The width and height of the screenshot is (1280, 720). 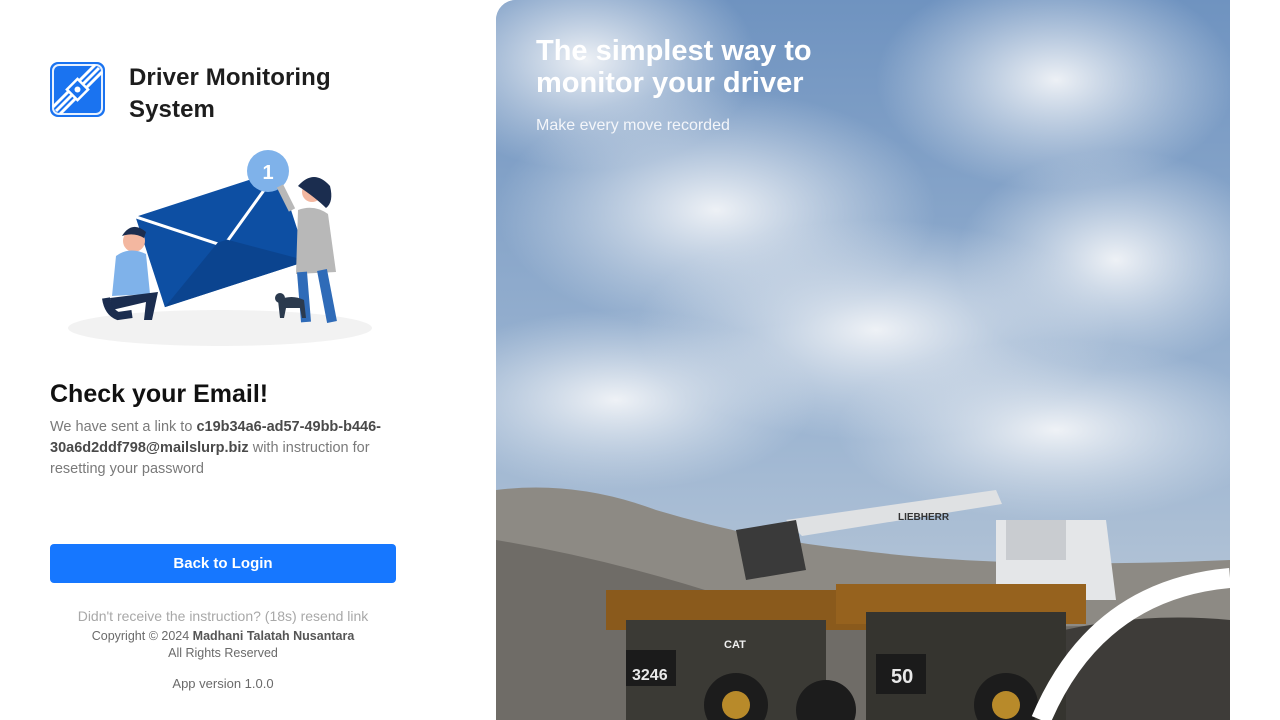 I want to click on page-title: Check your Email!, so click(x=159, y=394).